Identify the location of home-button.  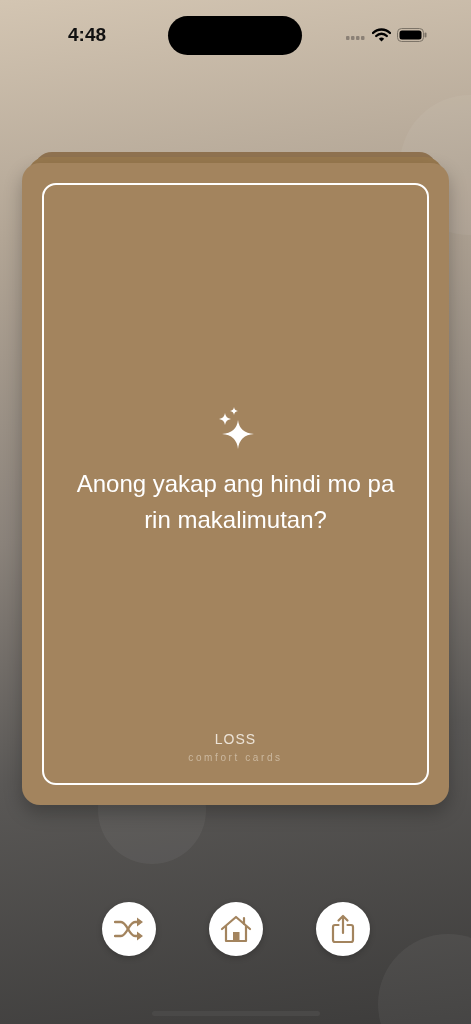
(235, 929).